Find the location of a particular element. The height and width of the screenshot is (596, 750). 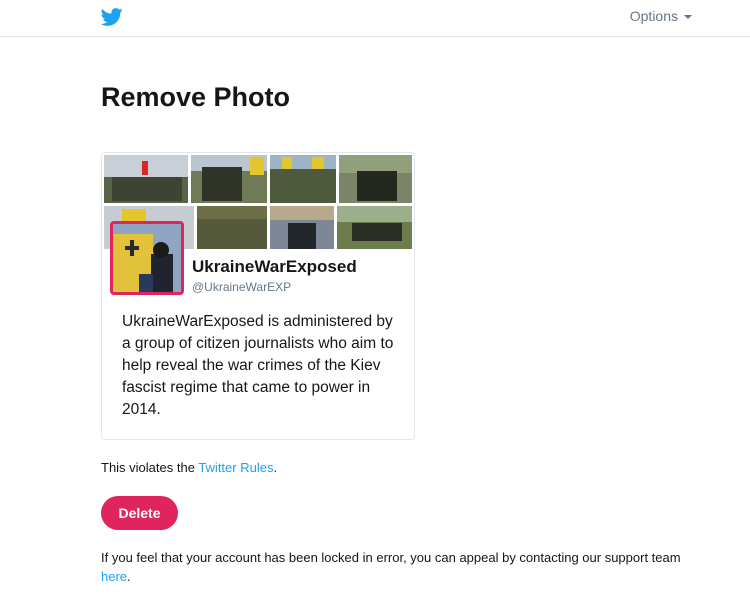

violation-prefix: This violates the is located at coordinates (150, 467).